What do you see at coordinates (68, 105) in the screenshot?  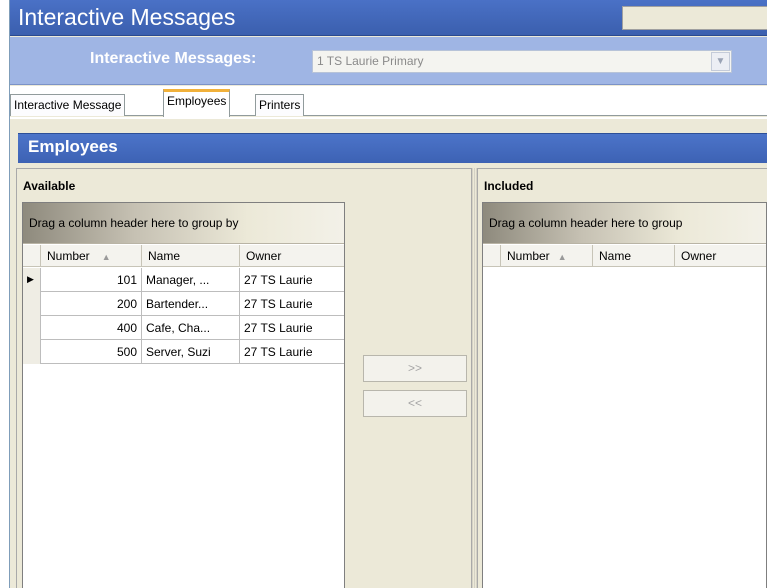 I see `tab-interactive-message: Interactive Message` at bounding box center [68, 105].